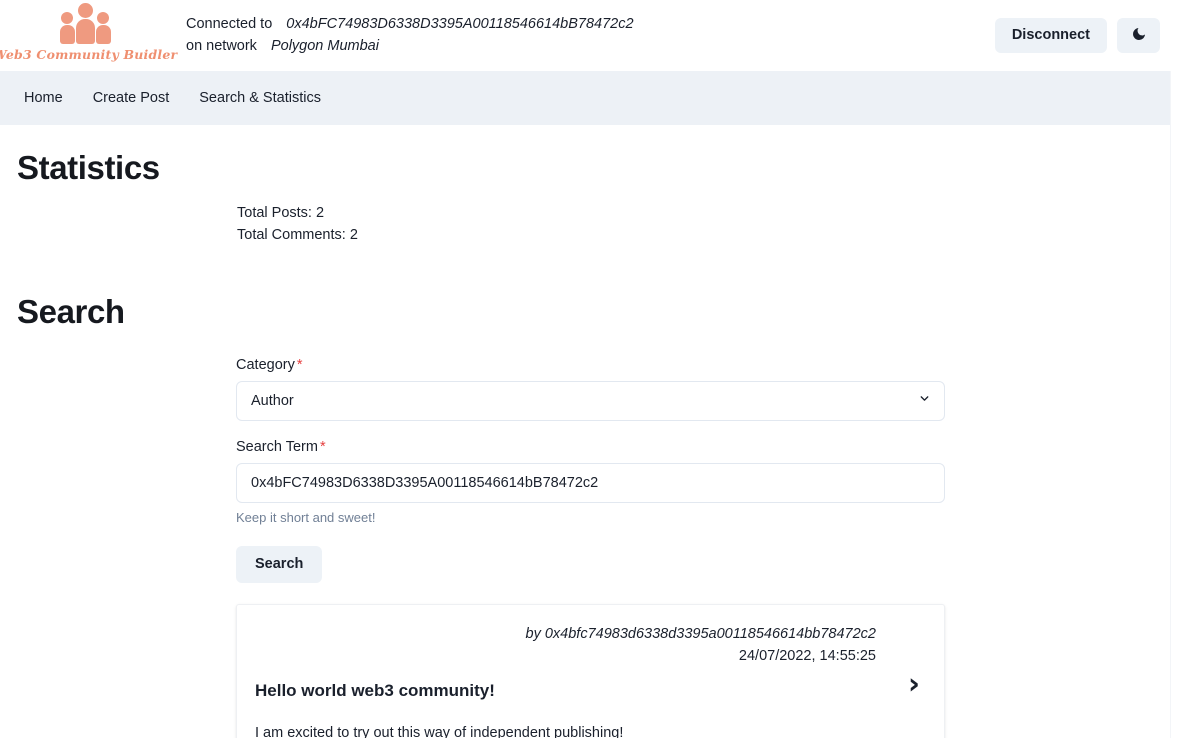  I want to click on search-term-helper-text: Keep it short and sweet!, so click(306, 518).